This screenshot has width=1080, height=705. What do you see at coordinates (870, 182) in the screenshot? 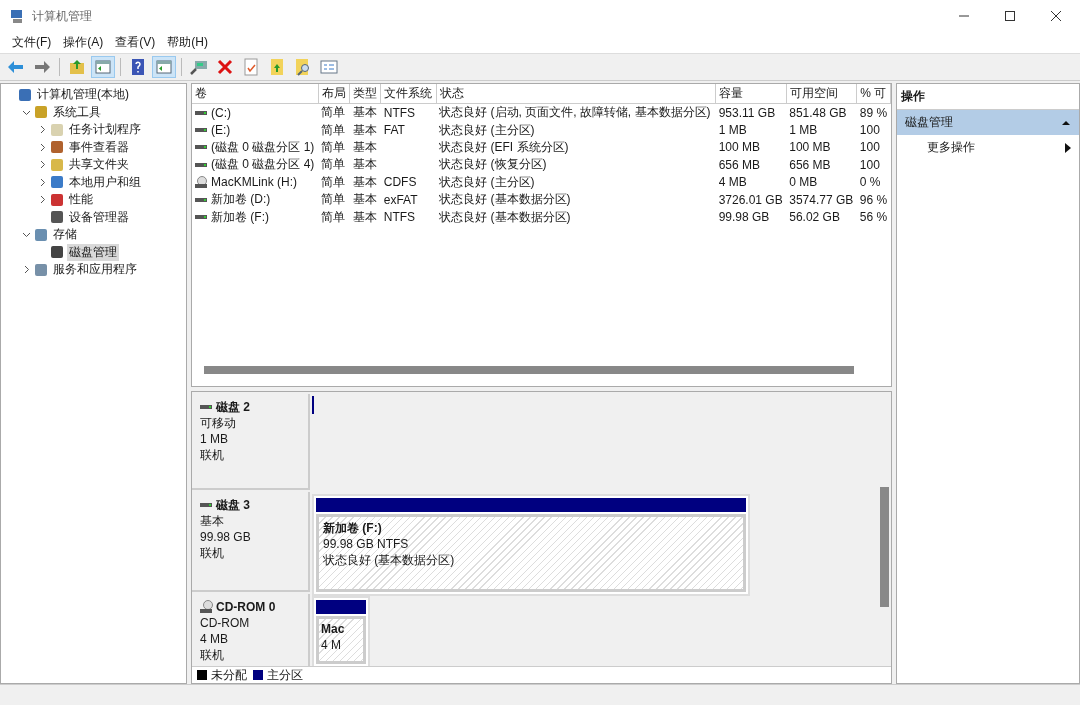
I see `table-cell: 0 %` at bounding box center [870, 182].